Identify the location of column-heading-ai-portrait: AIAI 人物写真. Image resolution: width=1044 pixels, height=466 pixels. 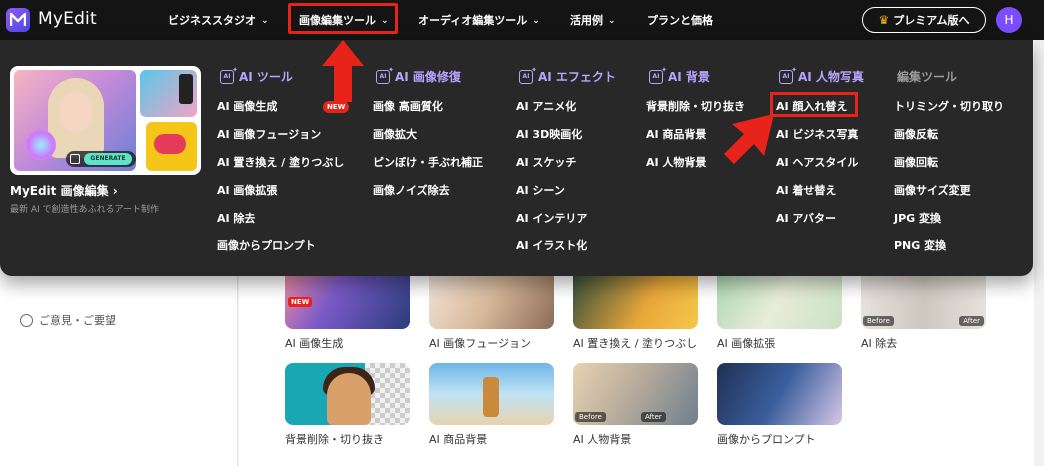
(821, 75).